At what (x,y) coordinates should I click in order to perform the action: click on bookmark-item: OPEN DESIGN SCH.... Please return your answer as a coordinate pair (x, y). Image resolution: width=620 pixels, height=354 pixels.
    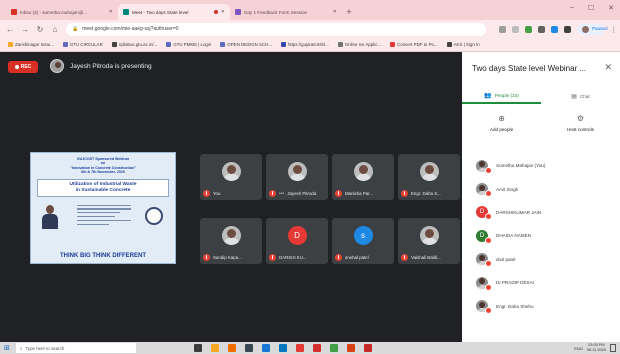
    Looking at the image, I should click on (246, 44).